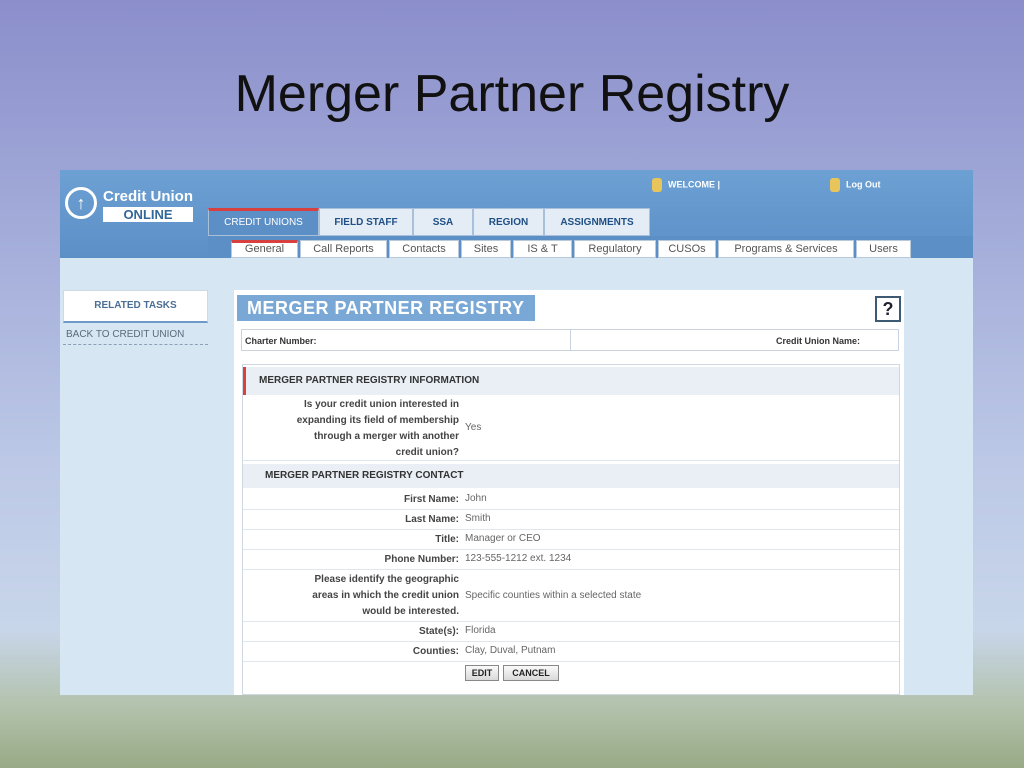 Image resolution: width=1024 pixels, height=768 pixels. I want to click on subtab-call-reports: Call Reports, so click(343, 249).